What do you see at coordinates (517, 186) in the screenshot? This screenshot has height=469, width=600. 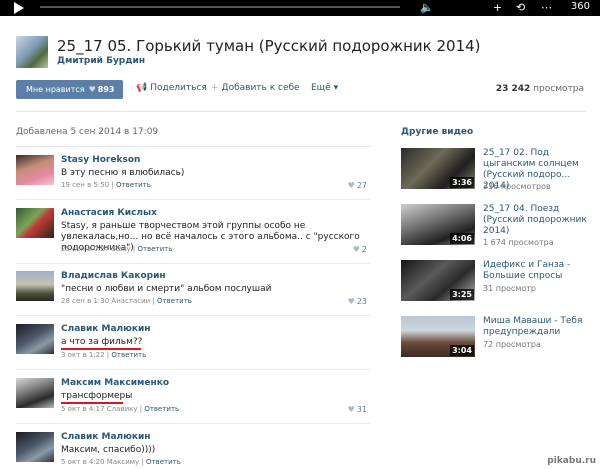 I see `video-views: 336 просмотров` at bounding box center [517, 186].